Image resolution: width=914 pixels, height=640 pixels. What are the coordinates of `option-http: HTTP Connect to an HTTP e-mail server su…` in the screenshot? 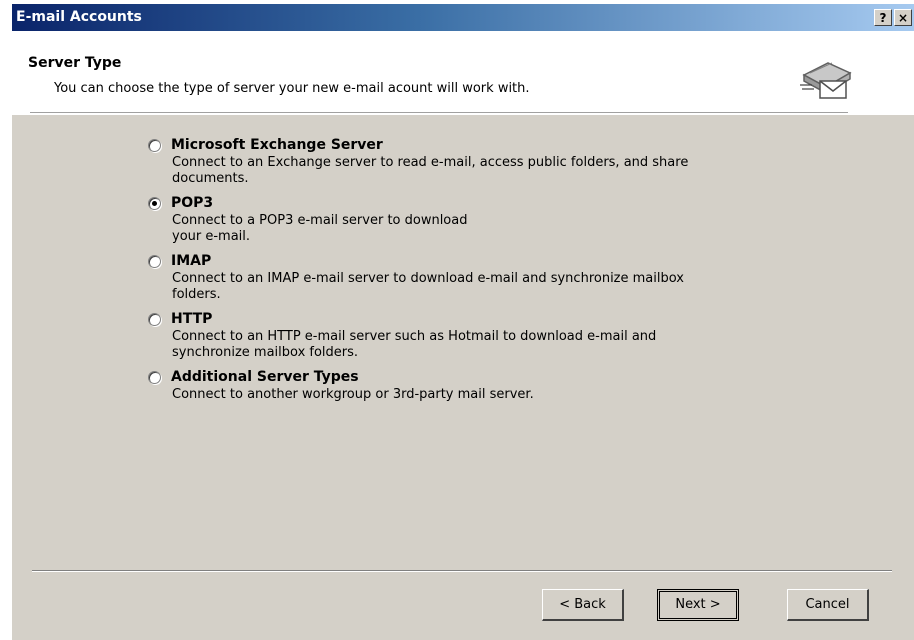 It's located at (440, 335).